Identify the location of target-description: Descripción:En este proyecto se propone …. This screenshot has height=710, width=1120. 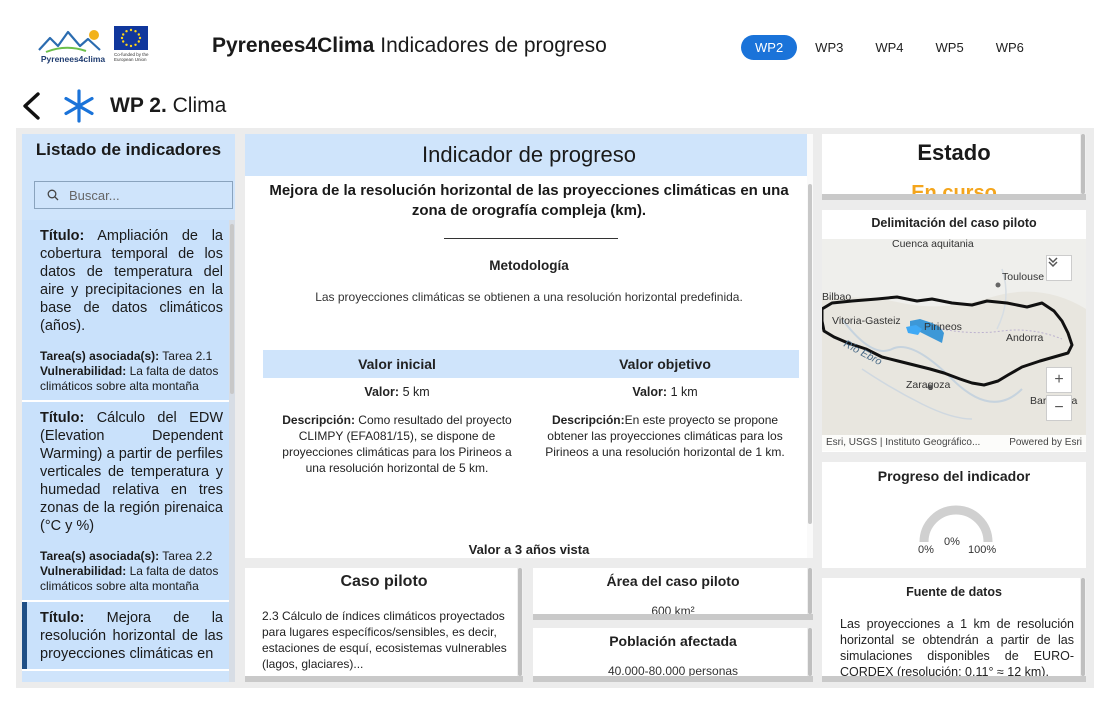
(665, 444).